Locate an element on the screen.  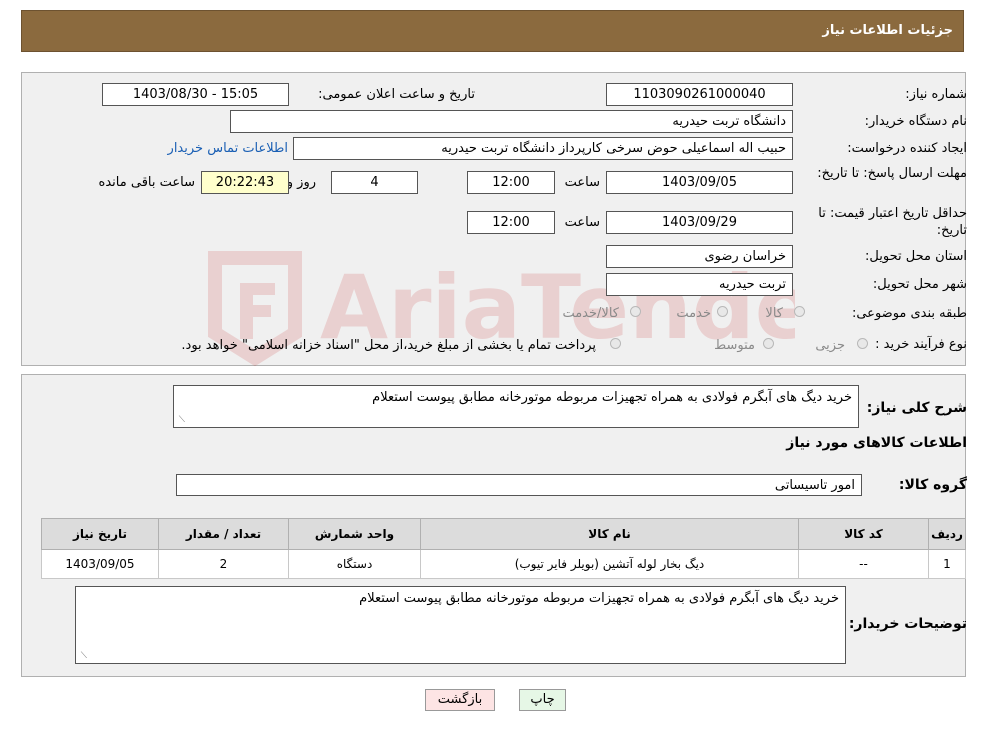
city-field: تربت حیدریه is located at coordinates (699, 284).